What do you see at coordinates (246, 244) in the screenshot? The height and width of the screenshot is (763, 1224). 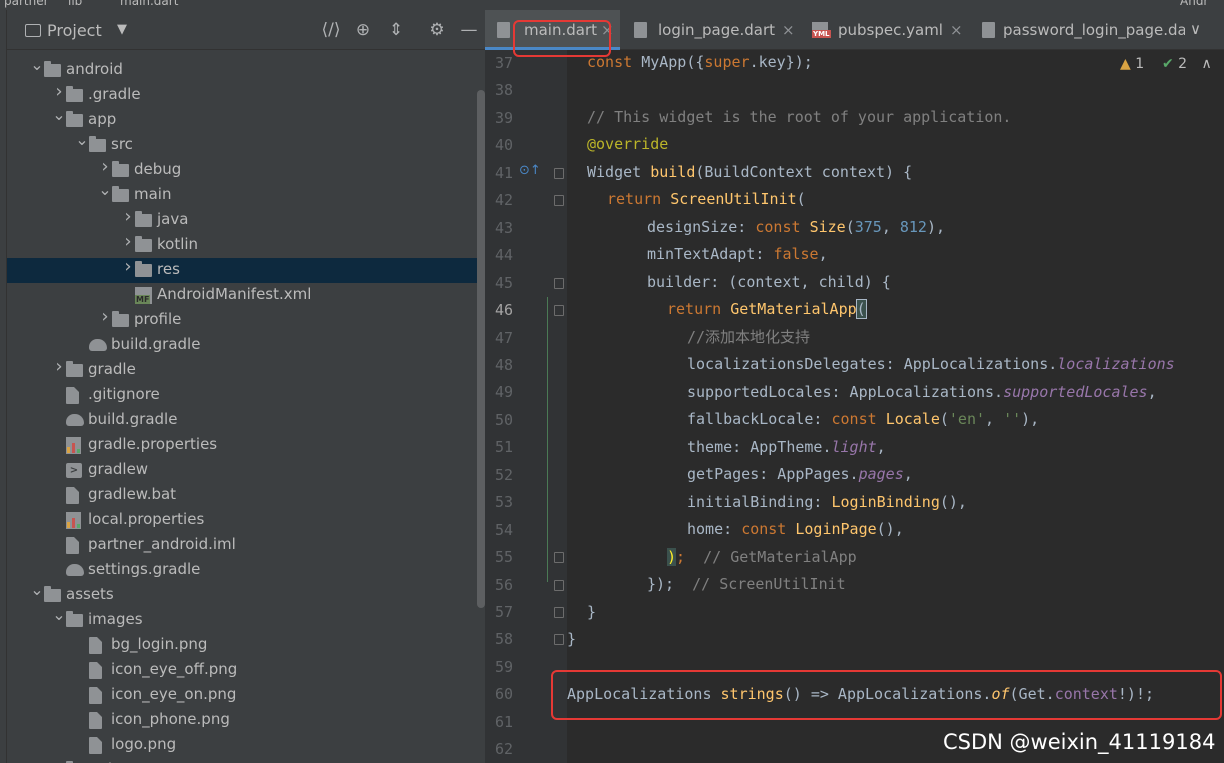 I see `tree-item: › kotlin` at bounding box center [246, 244].